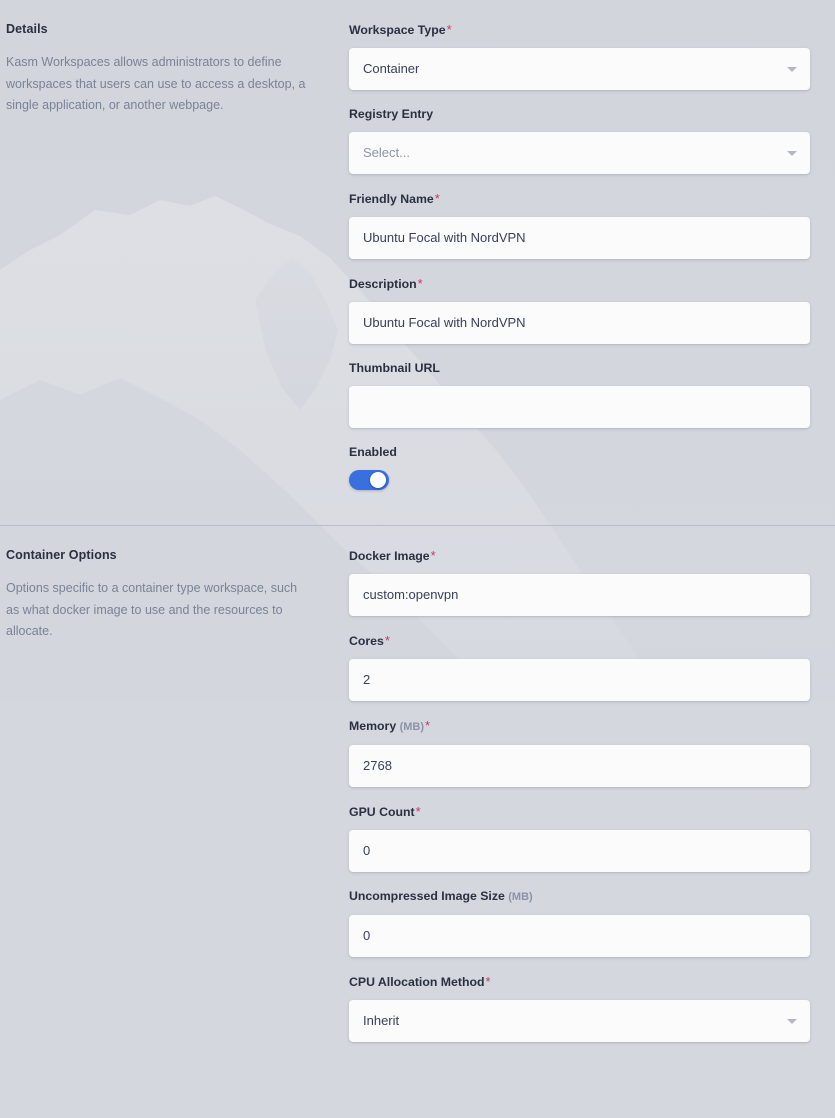 The height and width of the screenshot is (1118, 835). Describe the element at coordinates (520, 897) in the screenshot. I see `field-uncompressed-image-size-unit: (MB)` at that location.